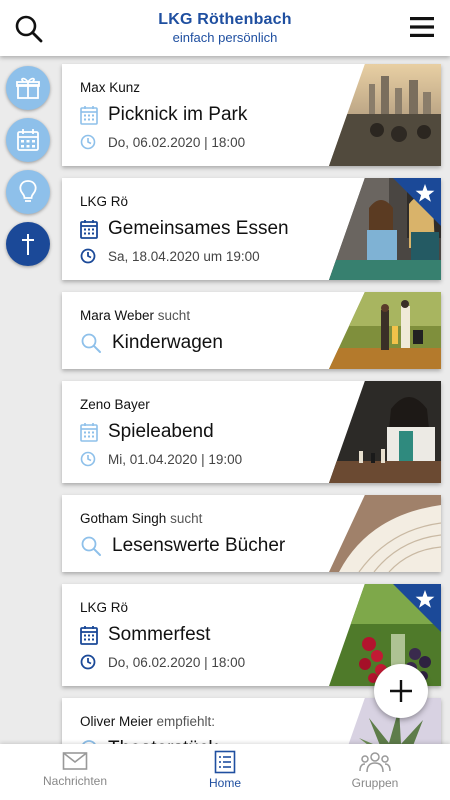 The height and width of the screenshot is (800, 450). I want to click on lightbulb-icon, so click(28, 191).